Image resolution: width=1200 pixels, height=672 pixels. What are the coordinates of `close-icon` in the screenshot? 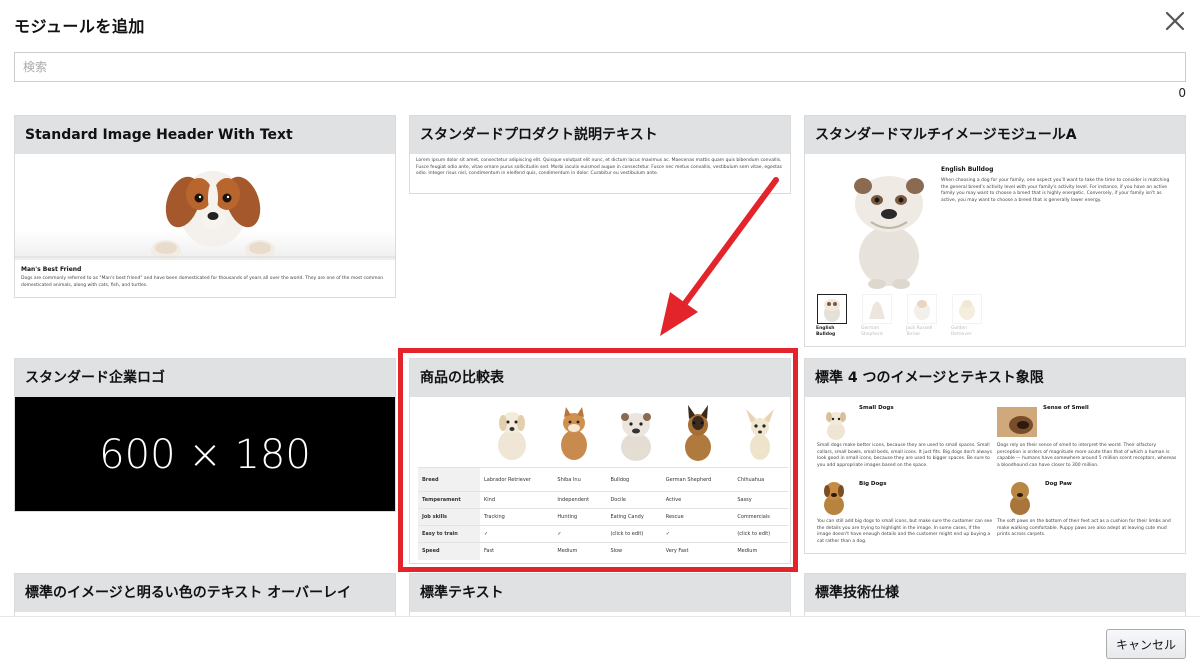 It's located at (1175, 21).